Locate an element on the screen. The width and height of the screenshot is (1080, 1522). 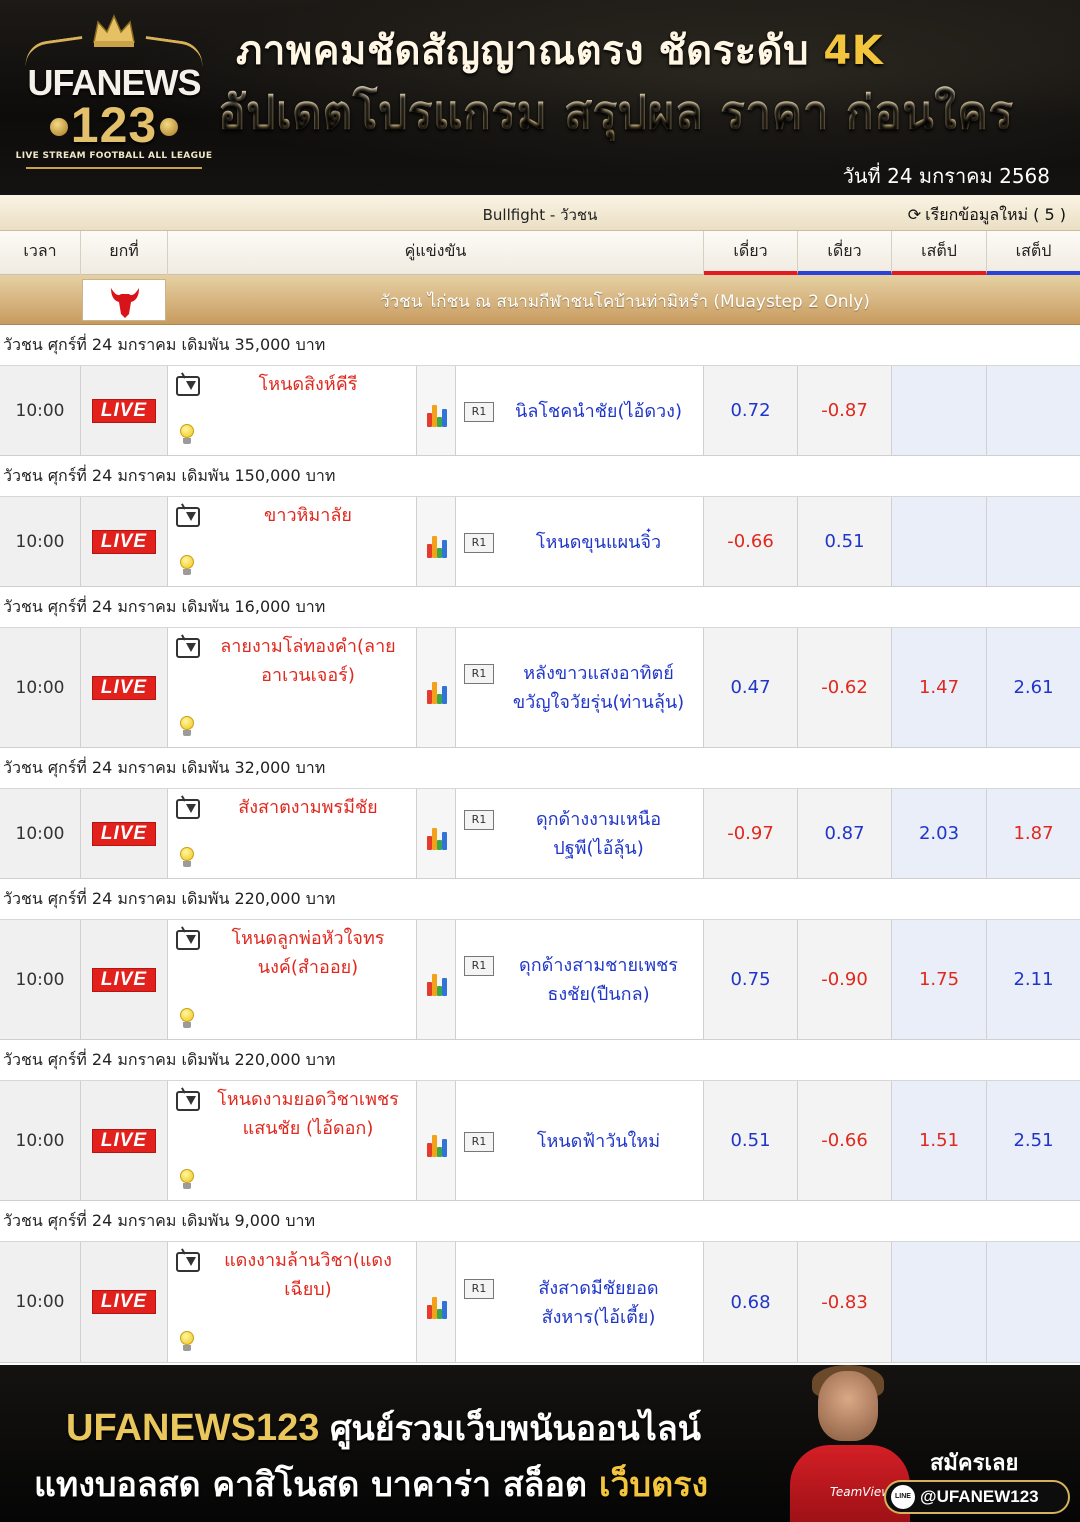
away-team-cell: R1 ดุกด้างงามเหนือ ปฐพี(ไอ้ลุ้น) is located at coordinates (580, 833).